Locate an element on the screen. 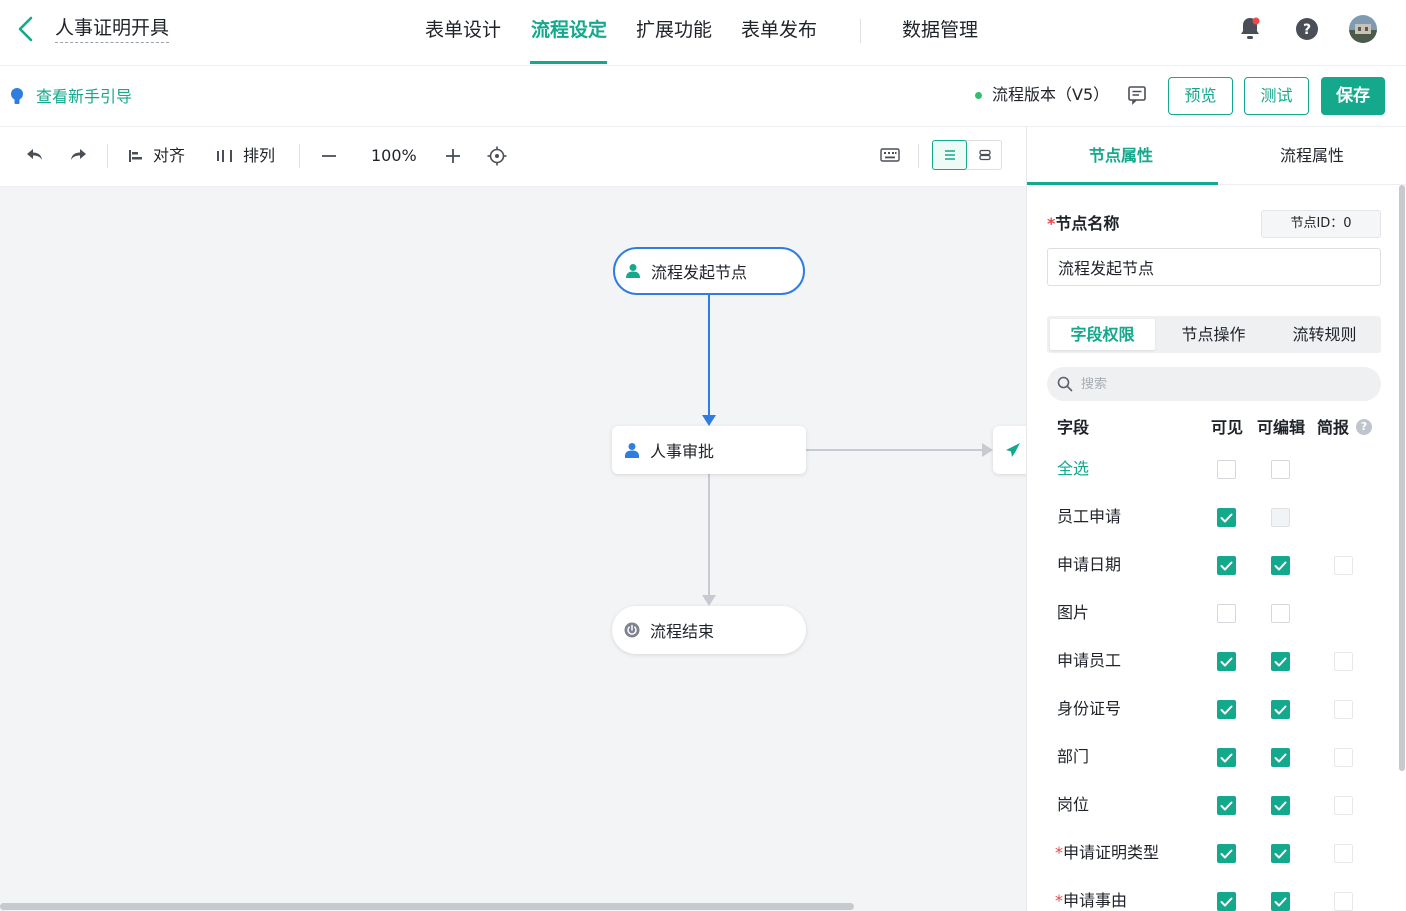  panel-tabs: 节点属性 流程属性 is located at coordinates (1216, 156).